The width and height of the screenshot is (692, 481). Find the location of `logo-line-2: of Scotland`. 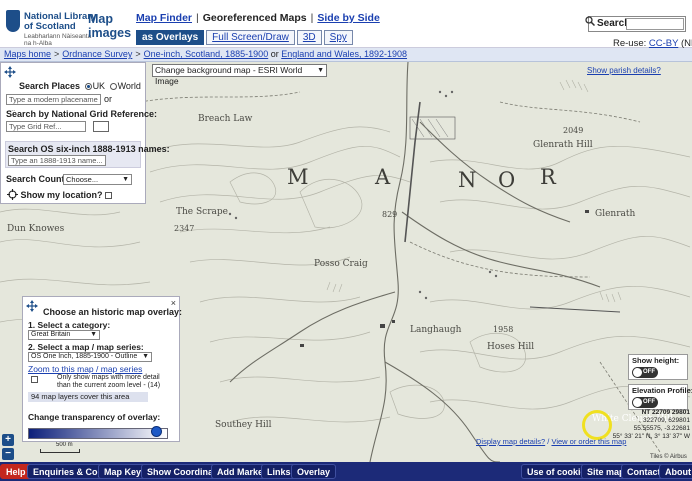

logo-line-2: of Scotland is located at coordinates (50, 26).